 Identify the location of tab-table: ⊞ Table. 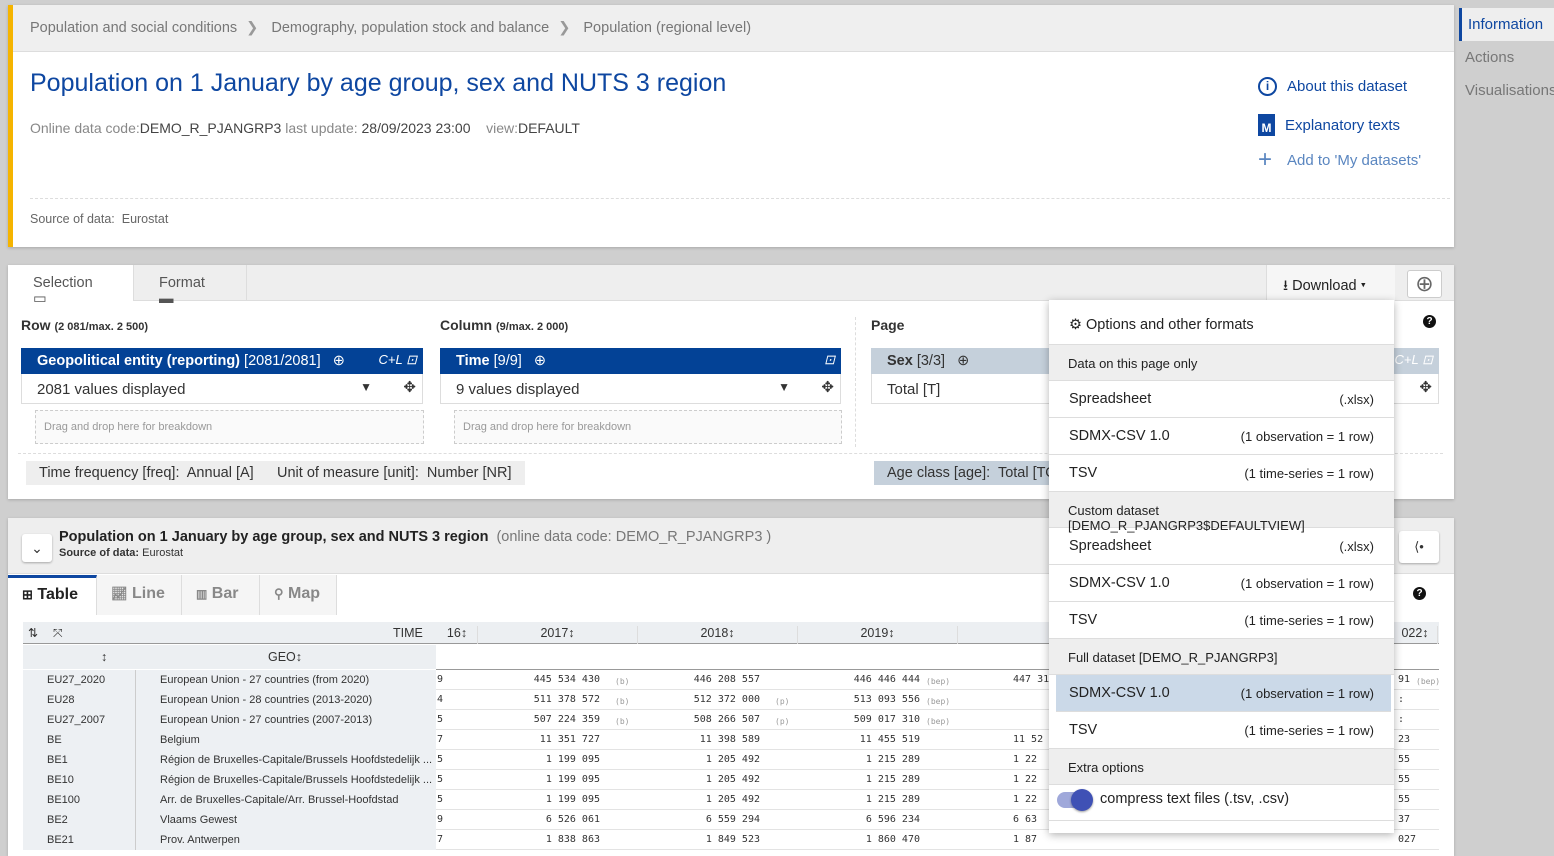
(52, 595).